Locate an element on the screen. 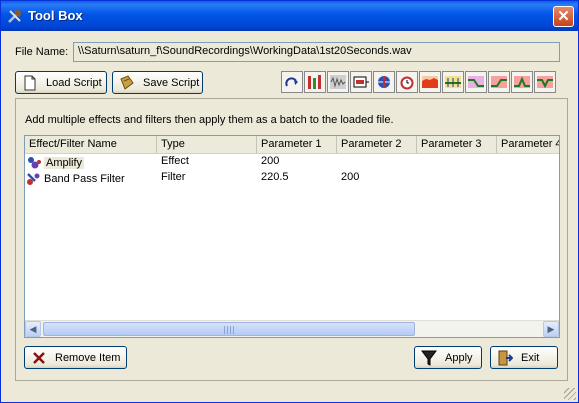 This screenshot has width=579, height=403. waveform-icon is located at coordinates (338, 82).